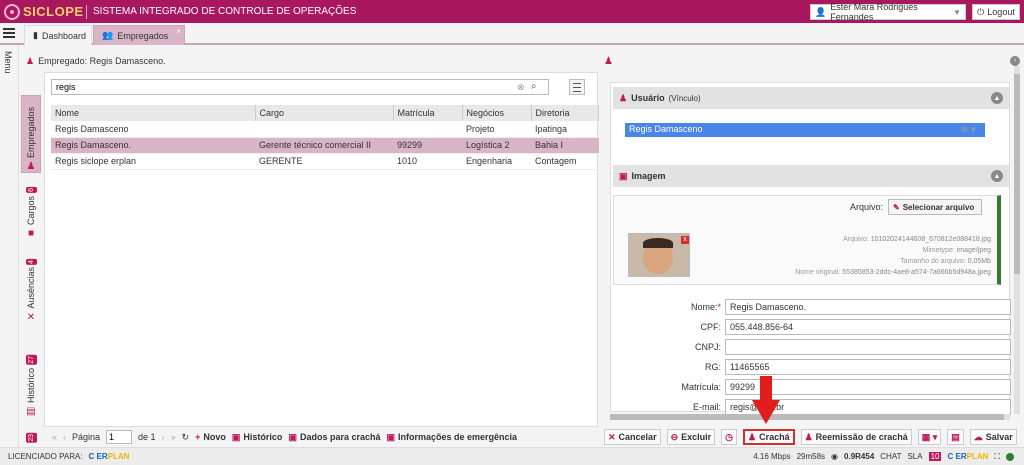 This screenshot has height=465, width=1024. Describe the element at coordinates (868, 327) in the screenshot. I see `cpf-input: 055.448.856-64` at that location.